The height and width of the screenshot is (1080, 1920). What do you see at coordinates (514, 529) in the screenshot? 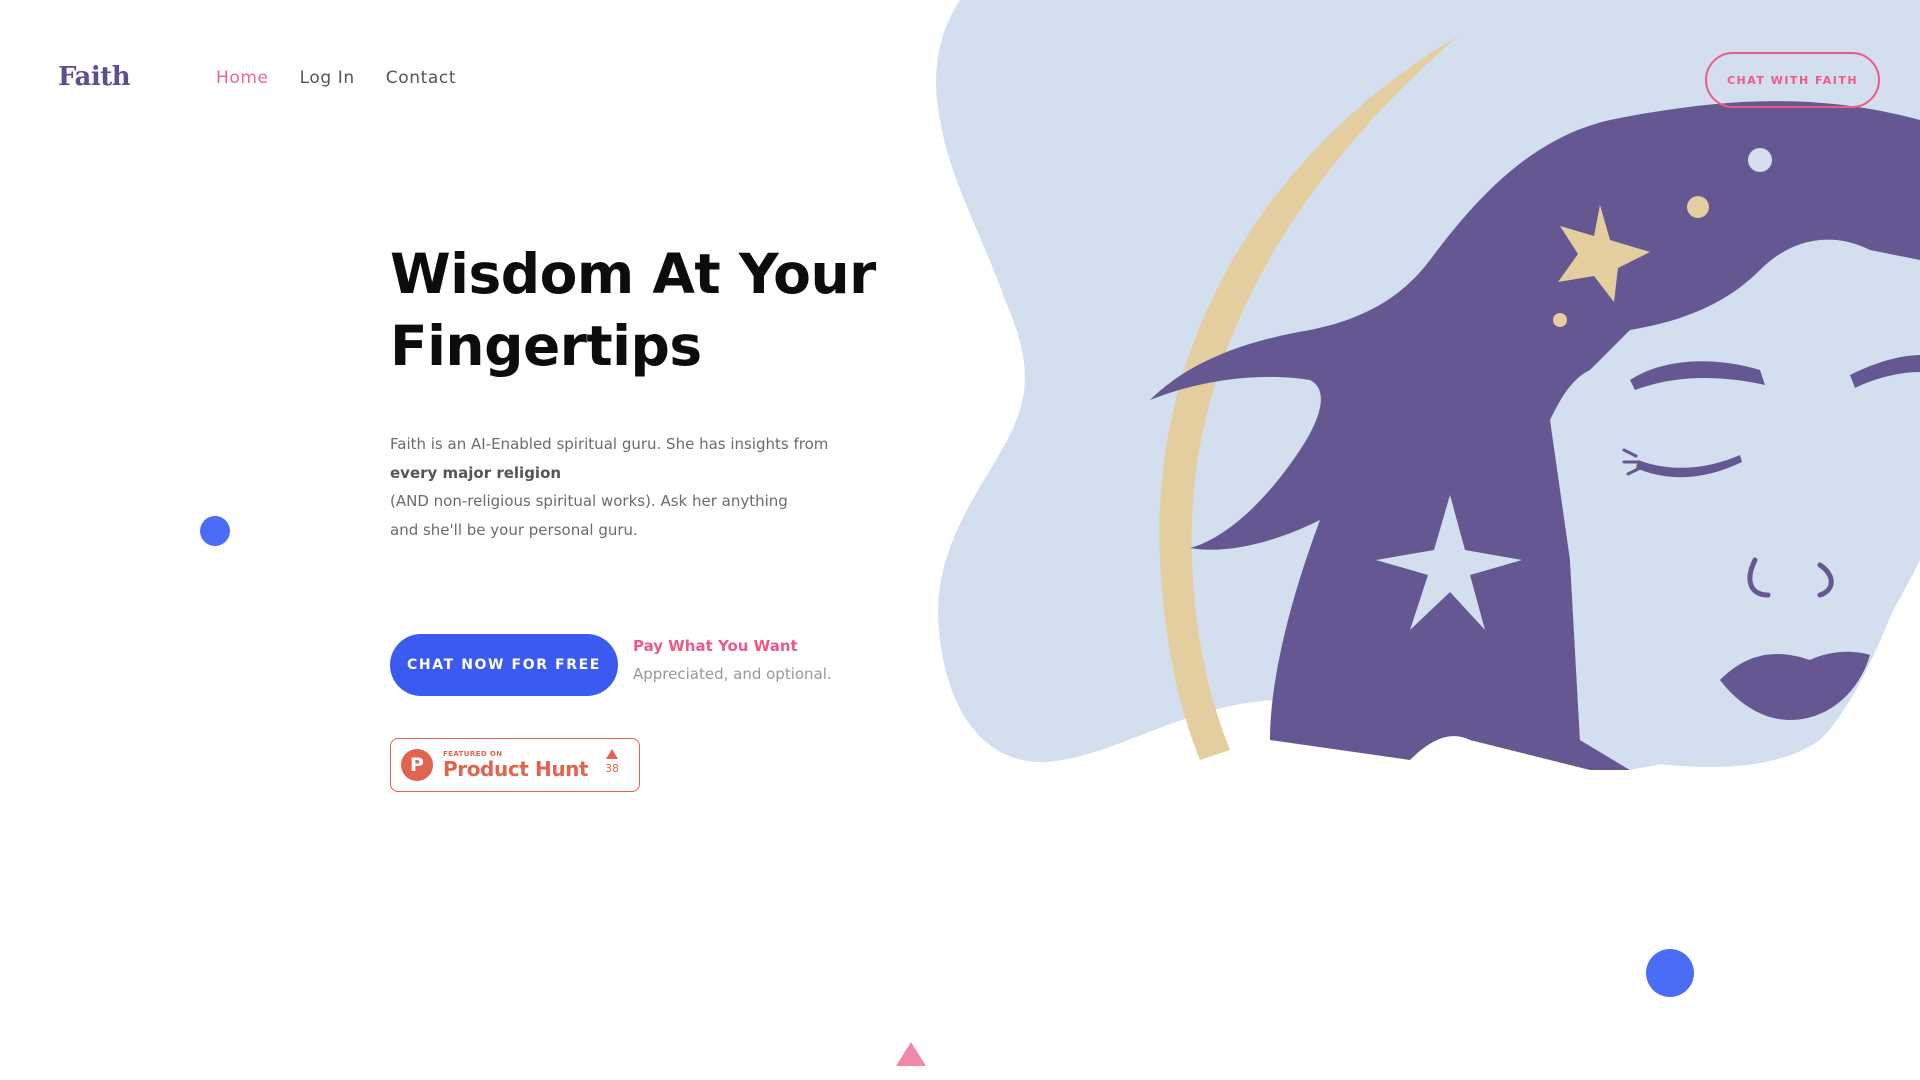
I see `desc-line-4: and she'll be your personal guru.` at bounding box center [514, 529].